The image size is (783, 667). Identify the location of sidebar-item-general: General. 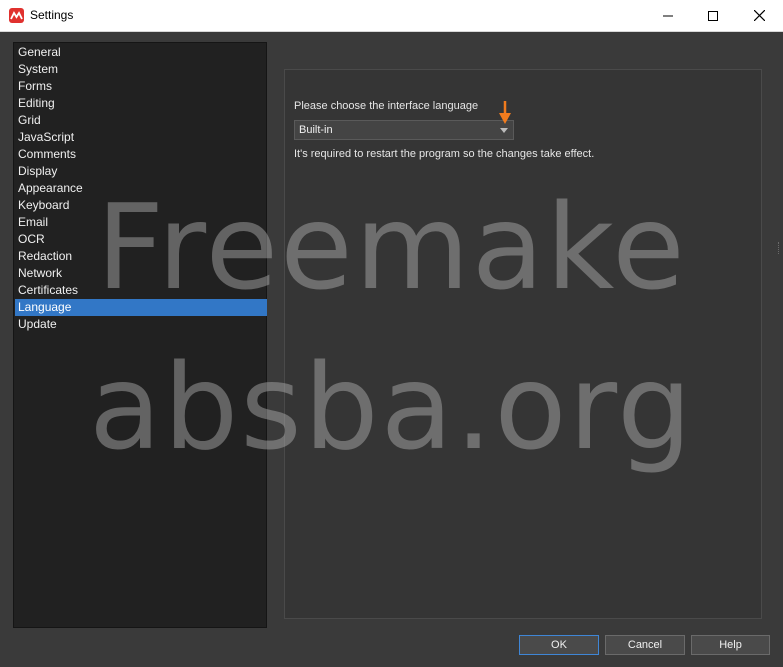
(141, 52).